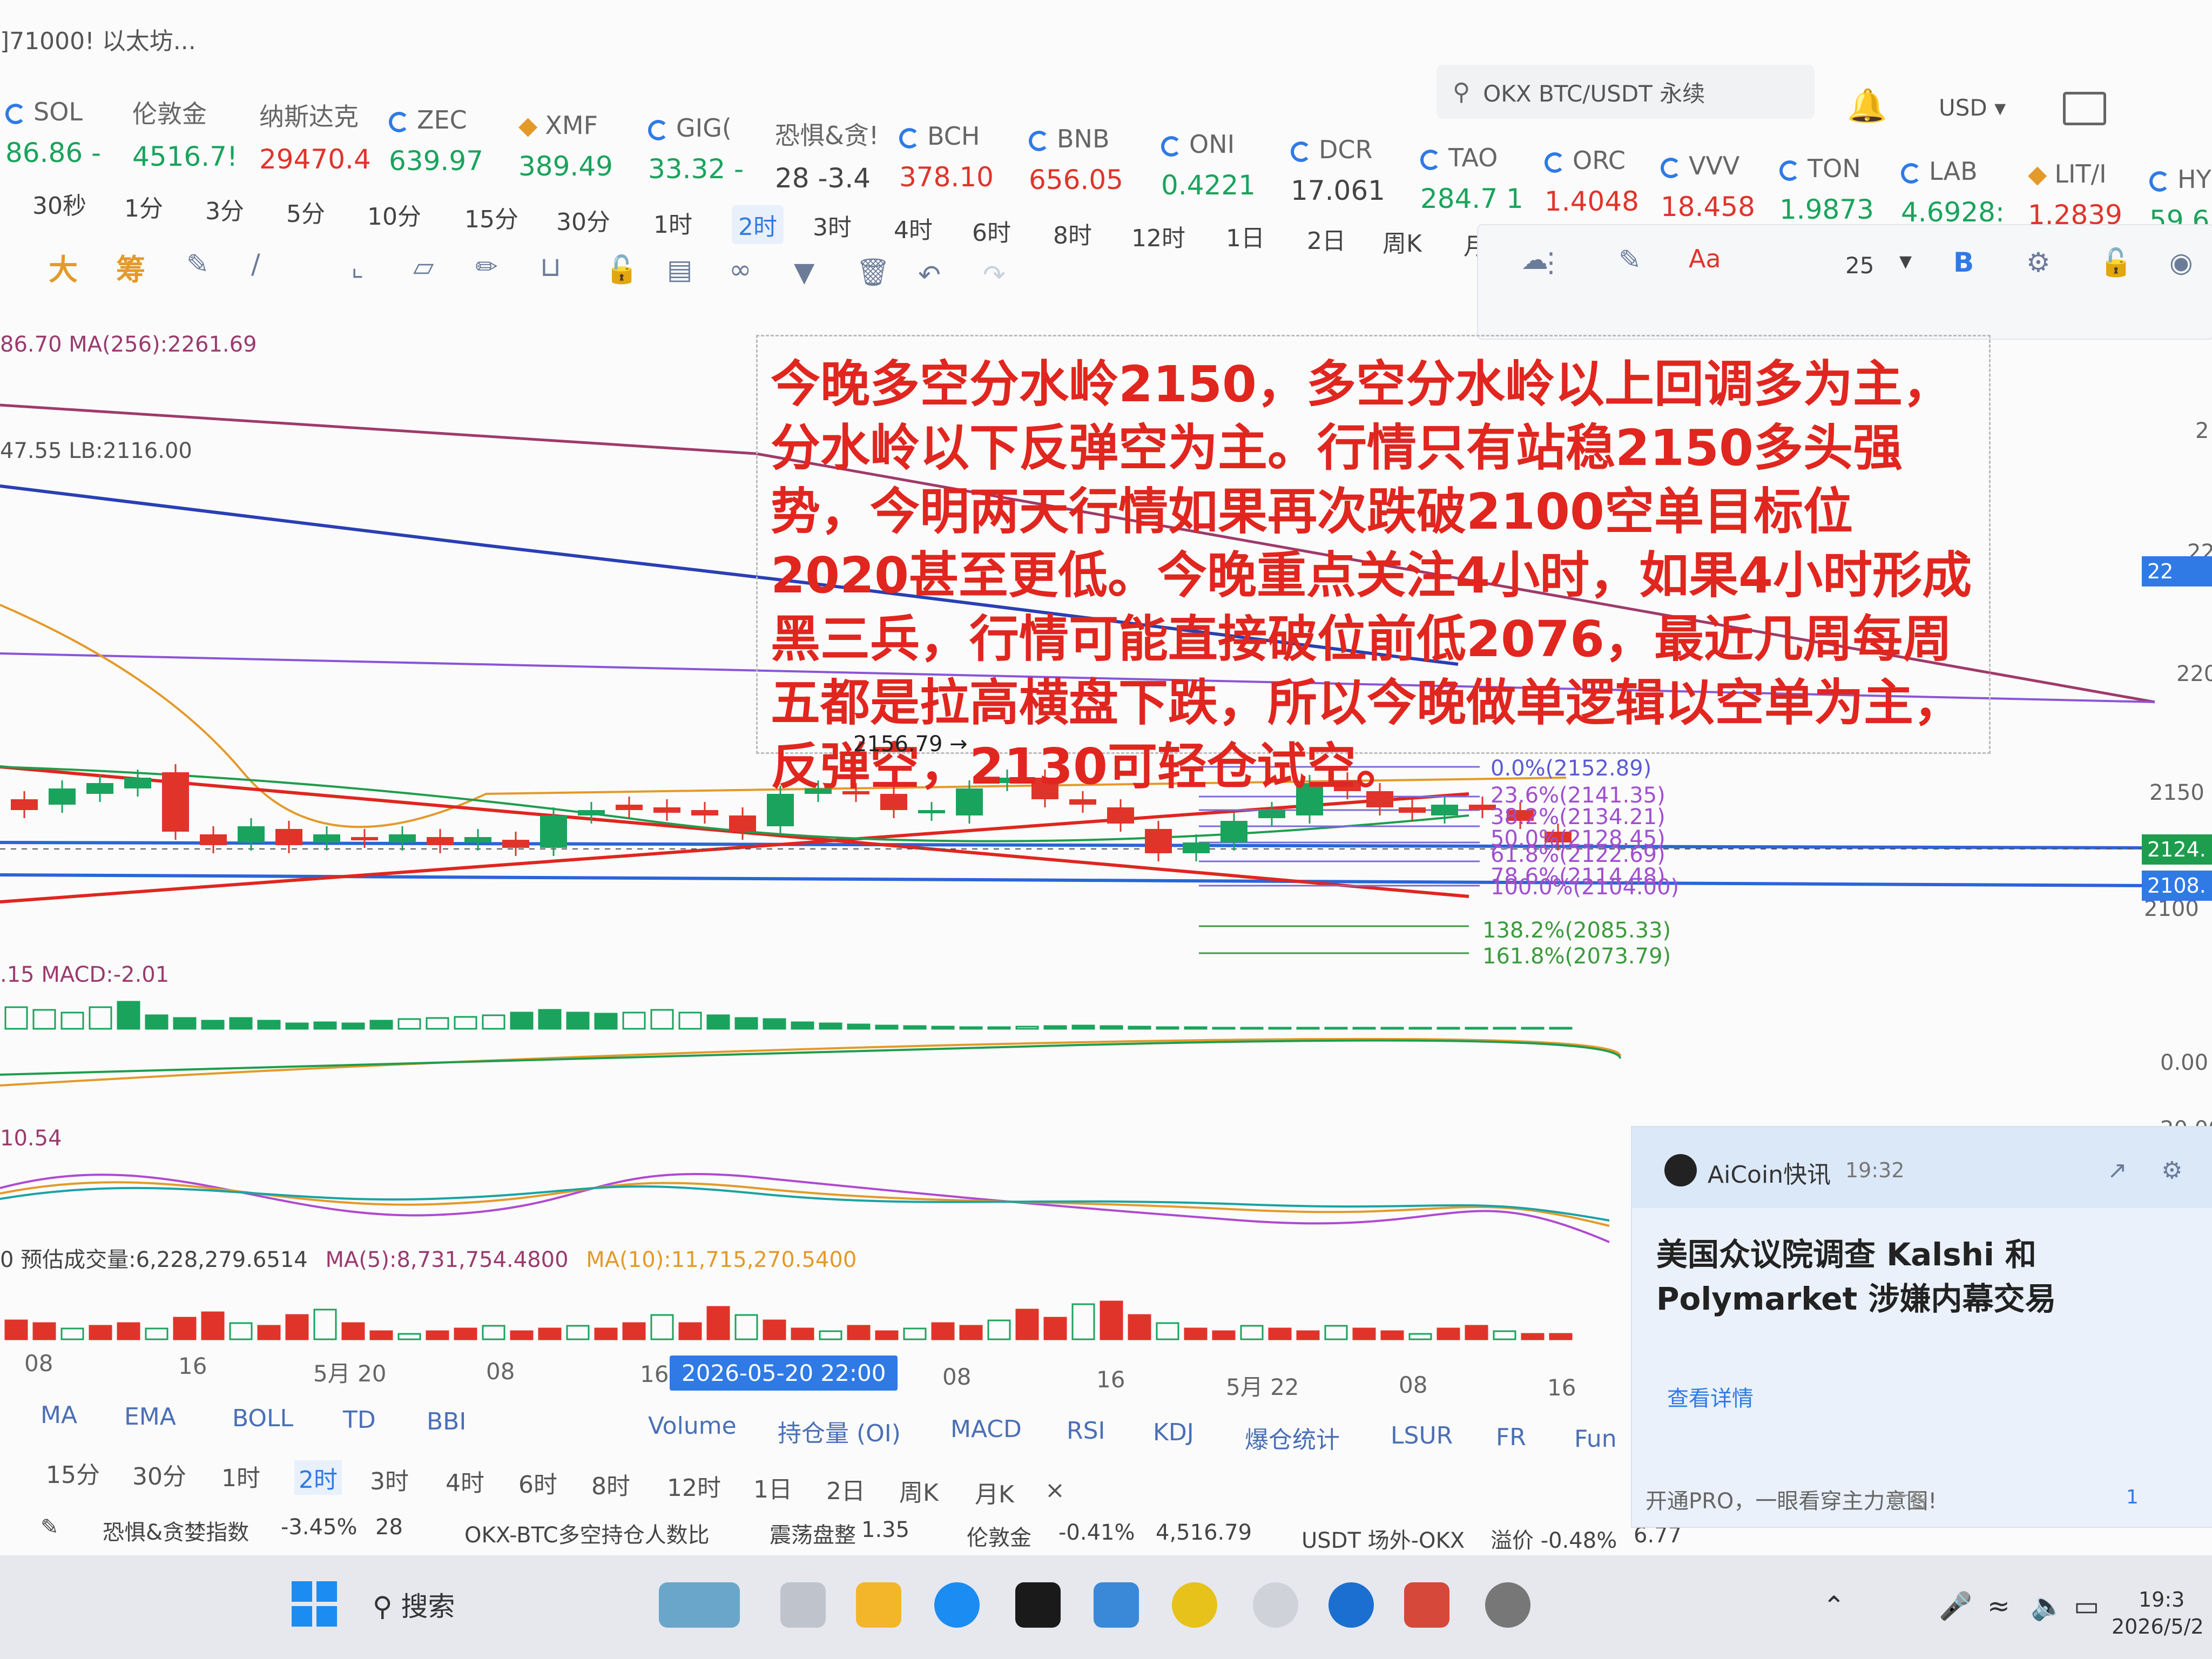 This screenshot has width=2212, height=1659. I want to click on sub-indicator-tab: 爆仓统计, so click(1292, 1437).